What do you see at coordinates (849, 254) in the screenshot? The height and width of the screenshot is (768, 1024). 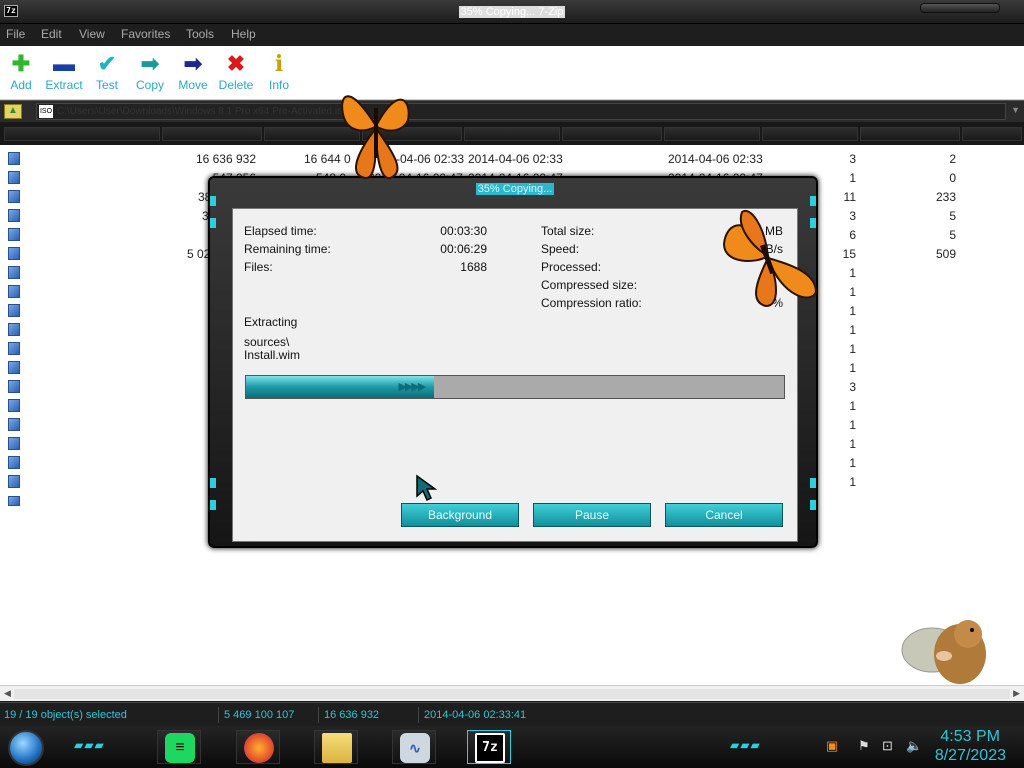 I see `folders-cell: 15` at bounding box center [849, 254].